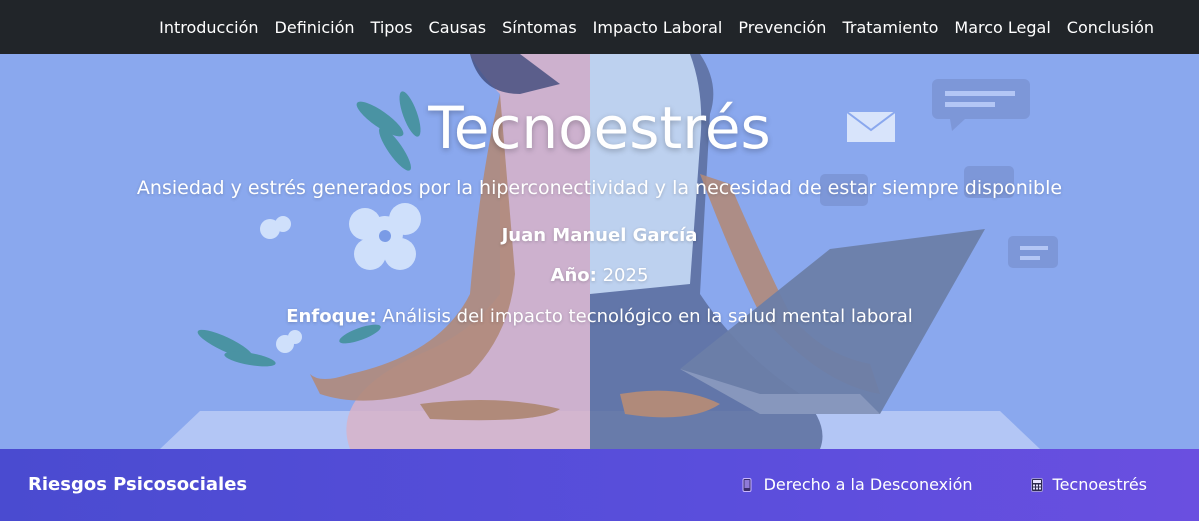 The width and height of the screenshot is (1199, 521). Describe the element at coordinates (599, 128) in the screenshot. I see `page-title: Tecnoestrés` at that location.